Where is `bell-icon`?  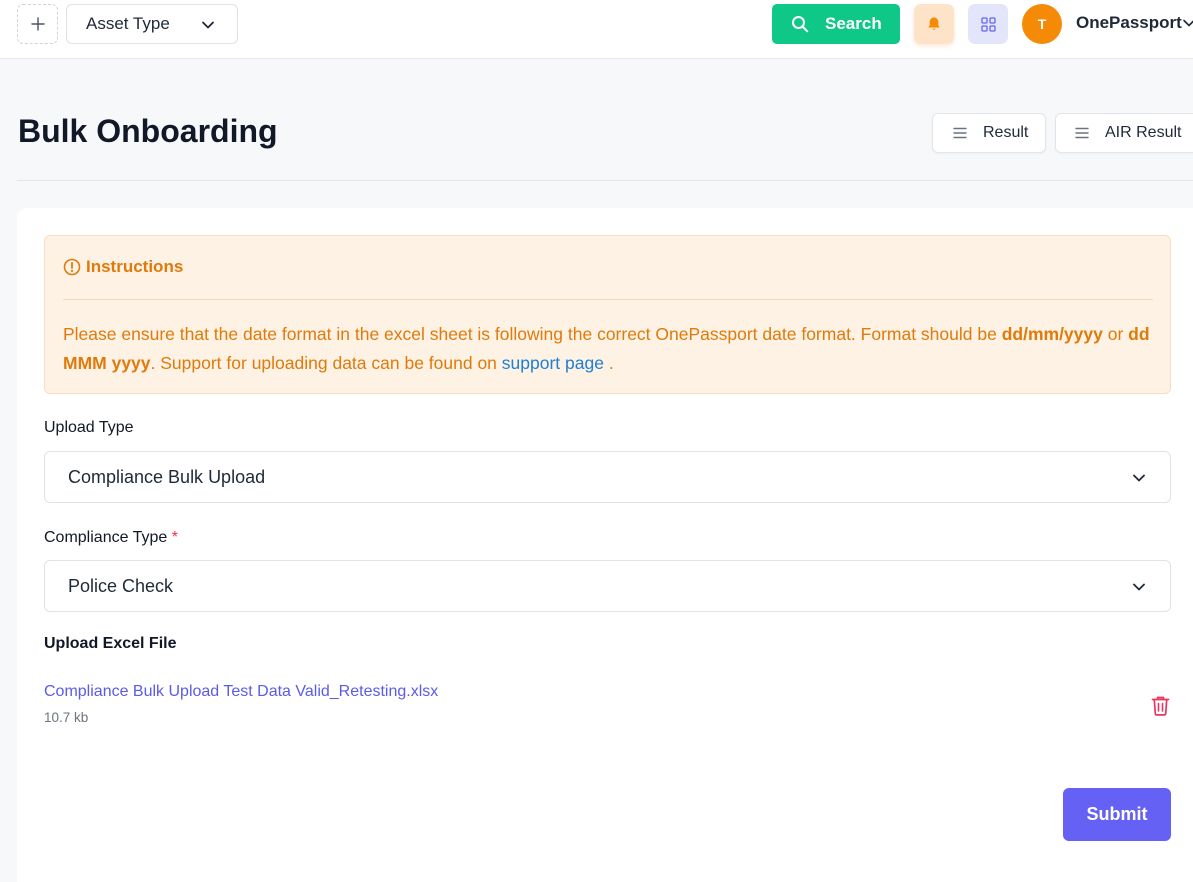
bell-icon is located at coordinates (934, 23).